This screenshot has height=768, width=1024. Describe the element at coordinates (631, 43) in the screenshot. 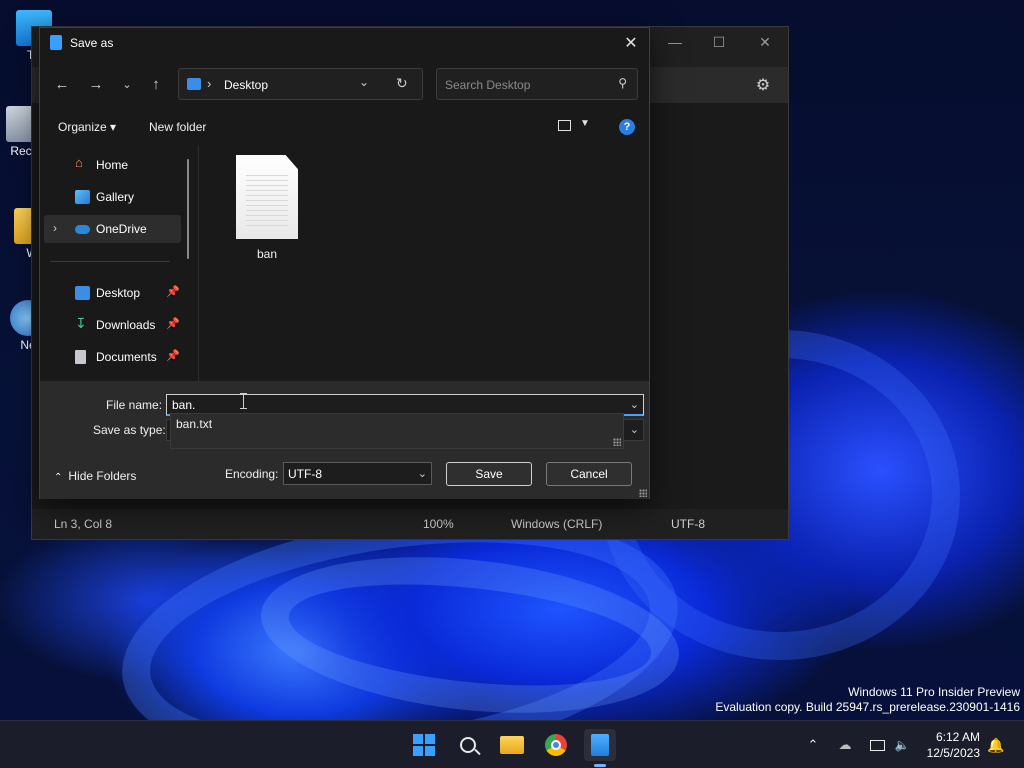

I see `dialog-close-button: ✕` at that location.